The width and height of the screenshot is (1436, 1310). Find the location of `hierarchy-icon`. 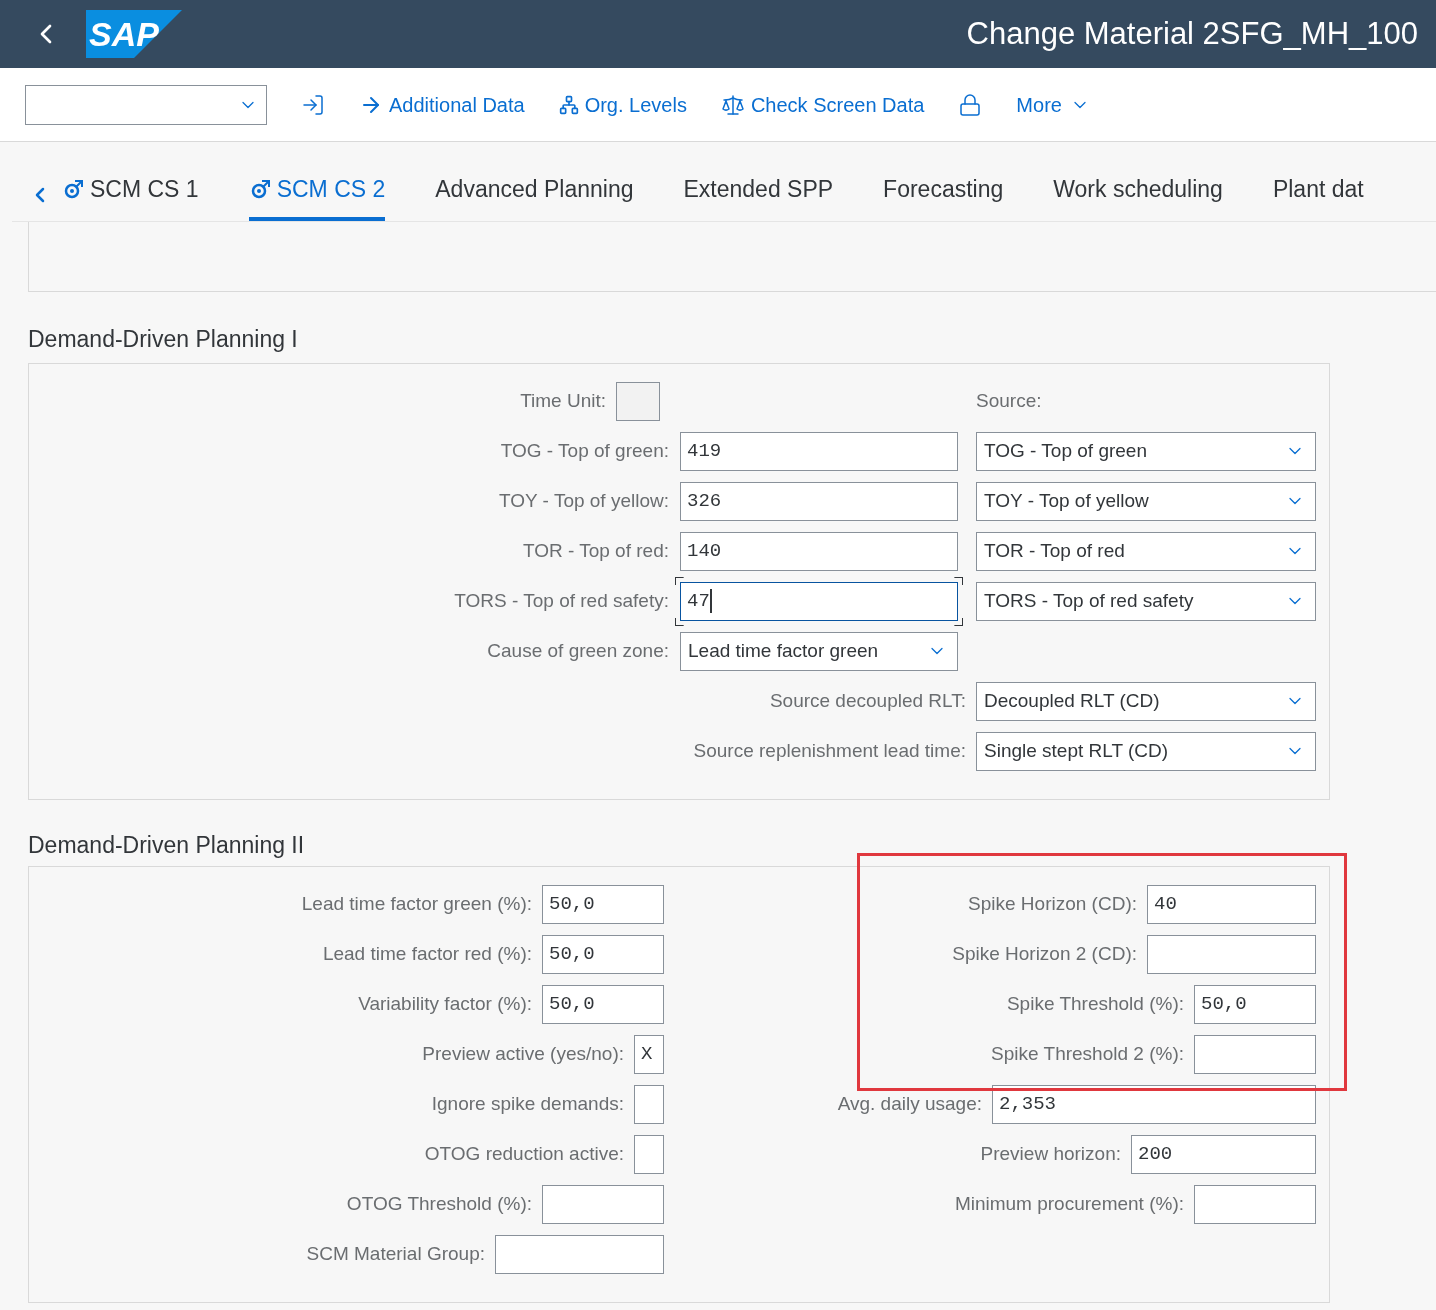

hierarchy-icon is located at coordinates (568, 104).